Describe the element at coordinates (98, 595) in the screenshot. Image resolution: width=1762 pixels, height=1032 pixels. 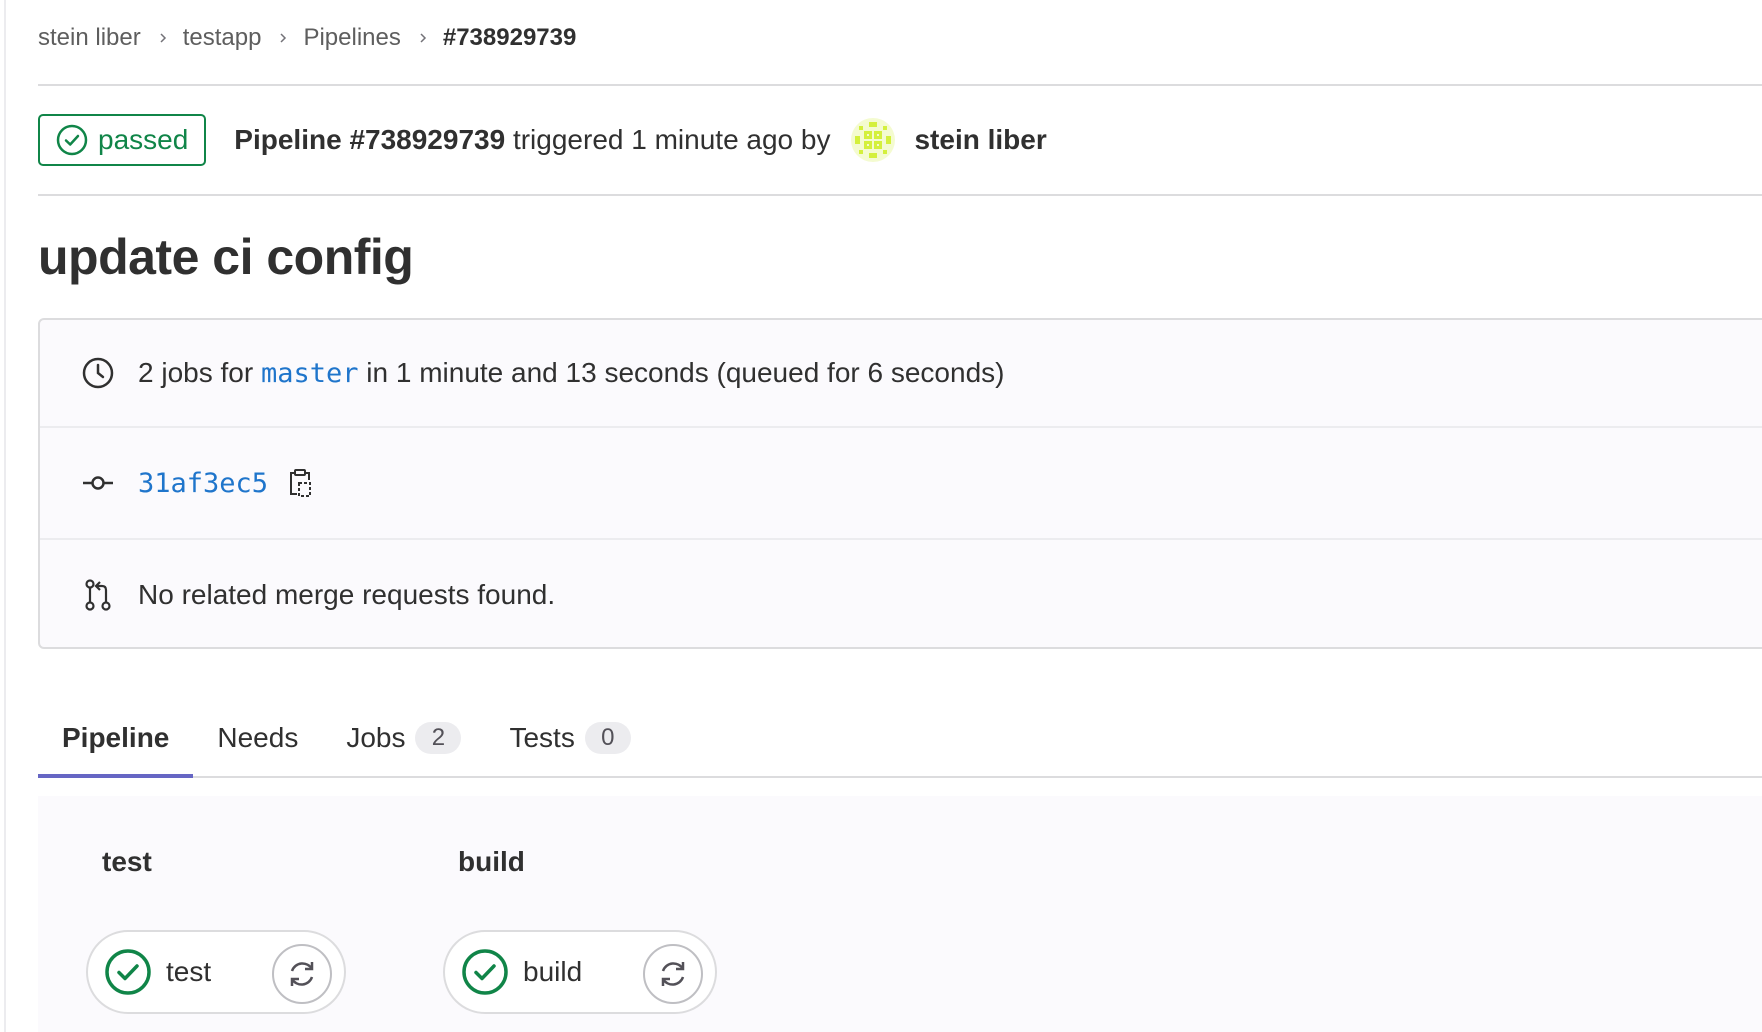
I see `merge-request-icon` at that location.